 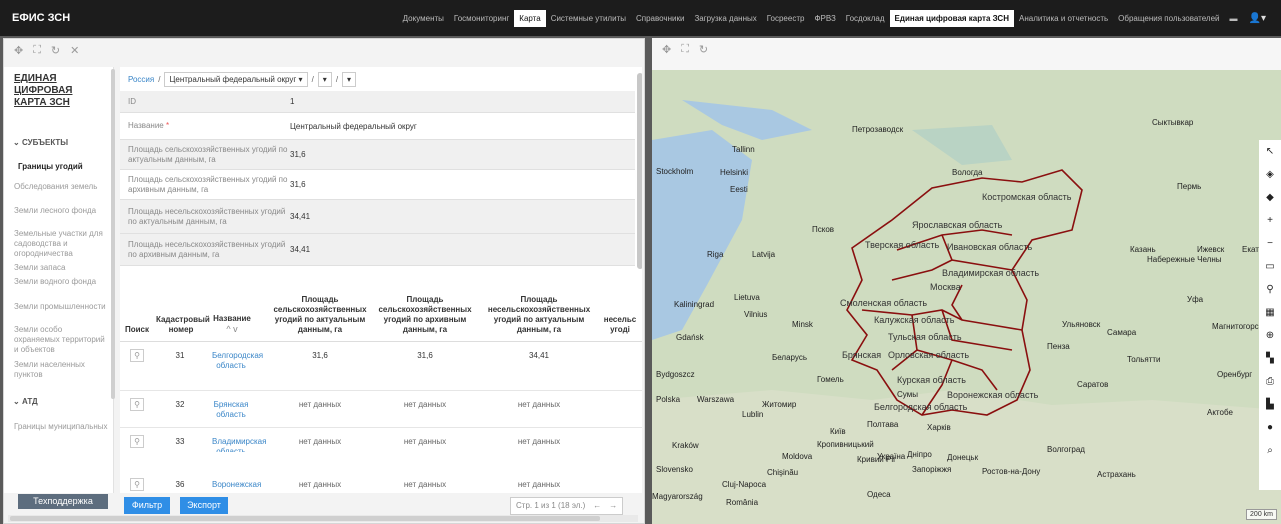 I want to click on location-icon: ●, so click(x=1270, y=427).